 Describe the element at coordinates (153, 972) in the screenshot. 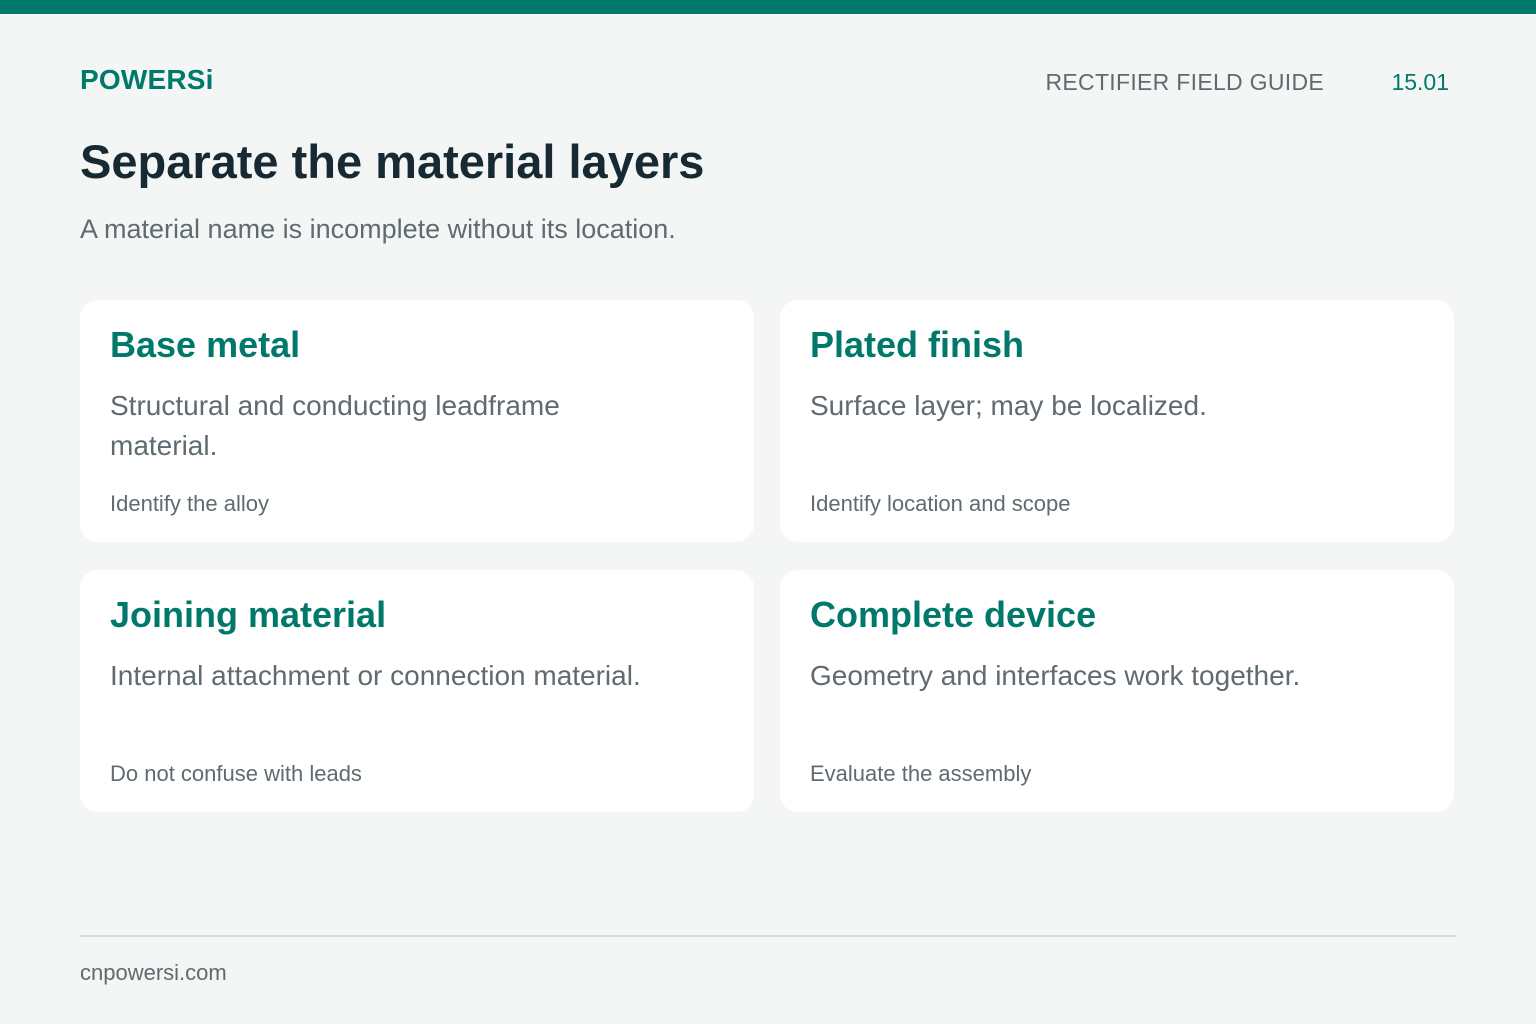

I see `footer-url: cnpowersi.com` at that location.